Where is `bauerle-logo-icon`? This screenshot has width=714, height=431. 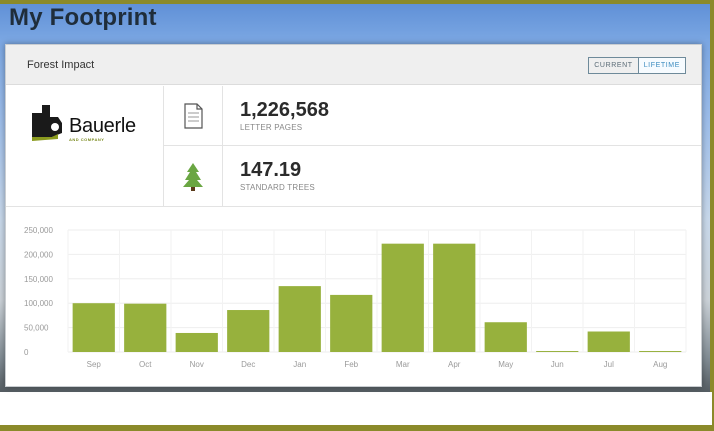 bauerle-logo-icon is located at coordinates (47, 123).